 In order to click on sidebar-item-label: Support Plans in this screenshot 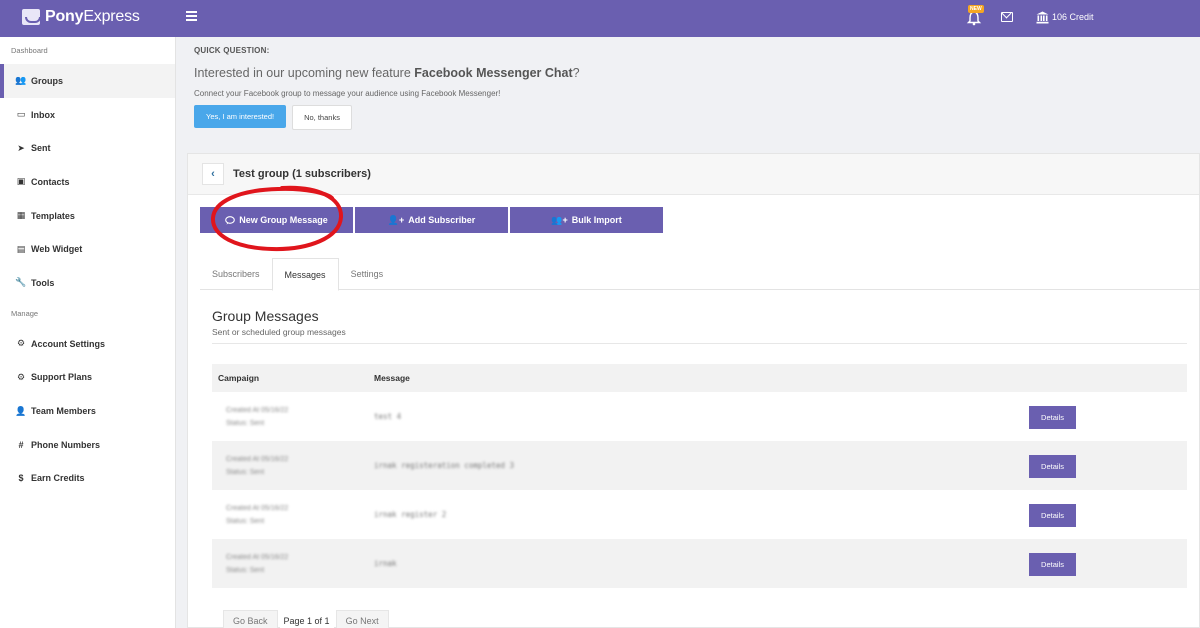, I will do `click(62, 377)`.